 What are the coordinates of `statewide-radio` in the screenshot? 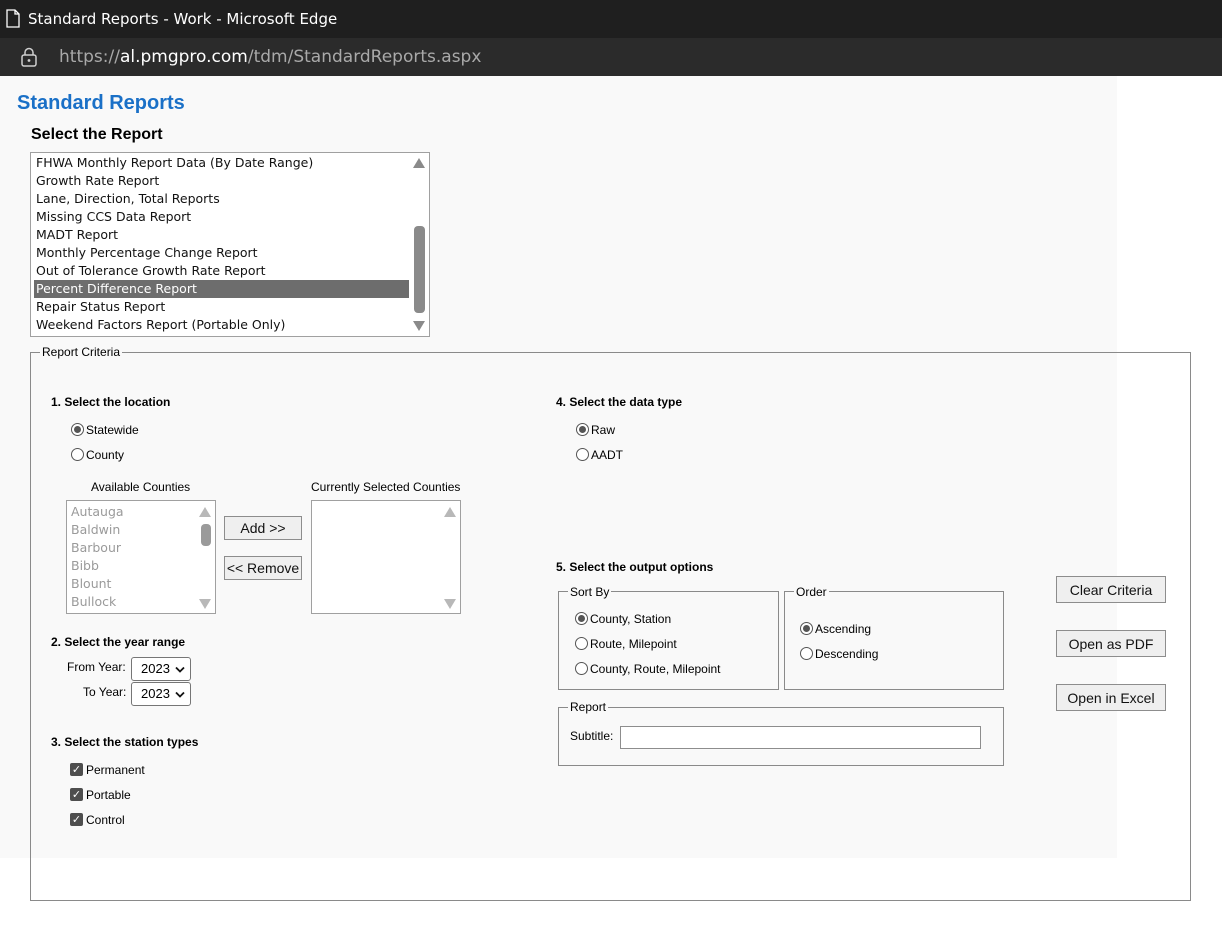 It's located at (77, 429).